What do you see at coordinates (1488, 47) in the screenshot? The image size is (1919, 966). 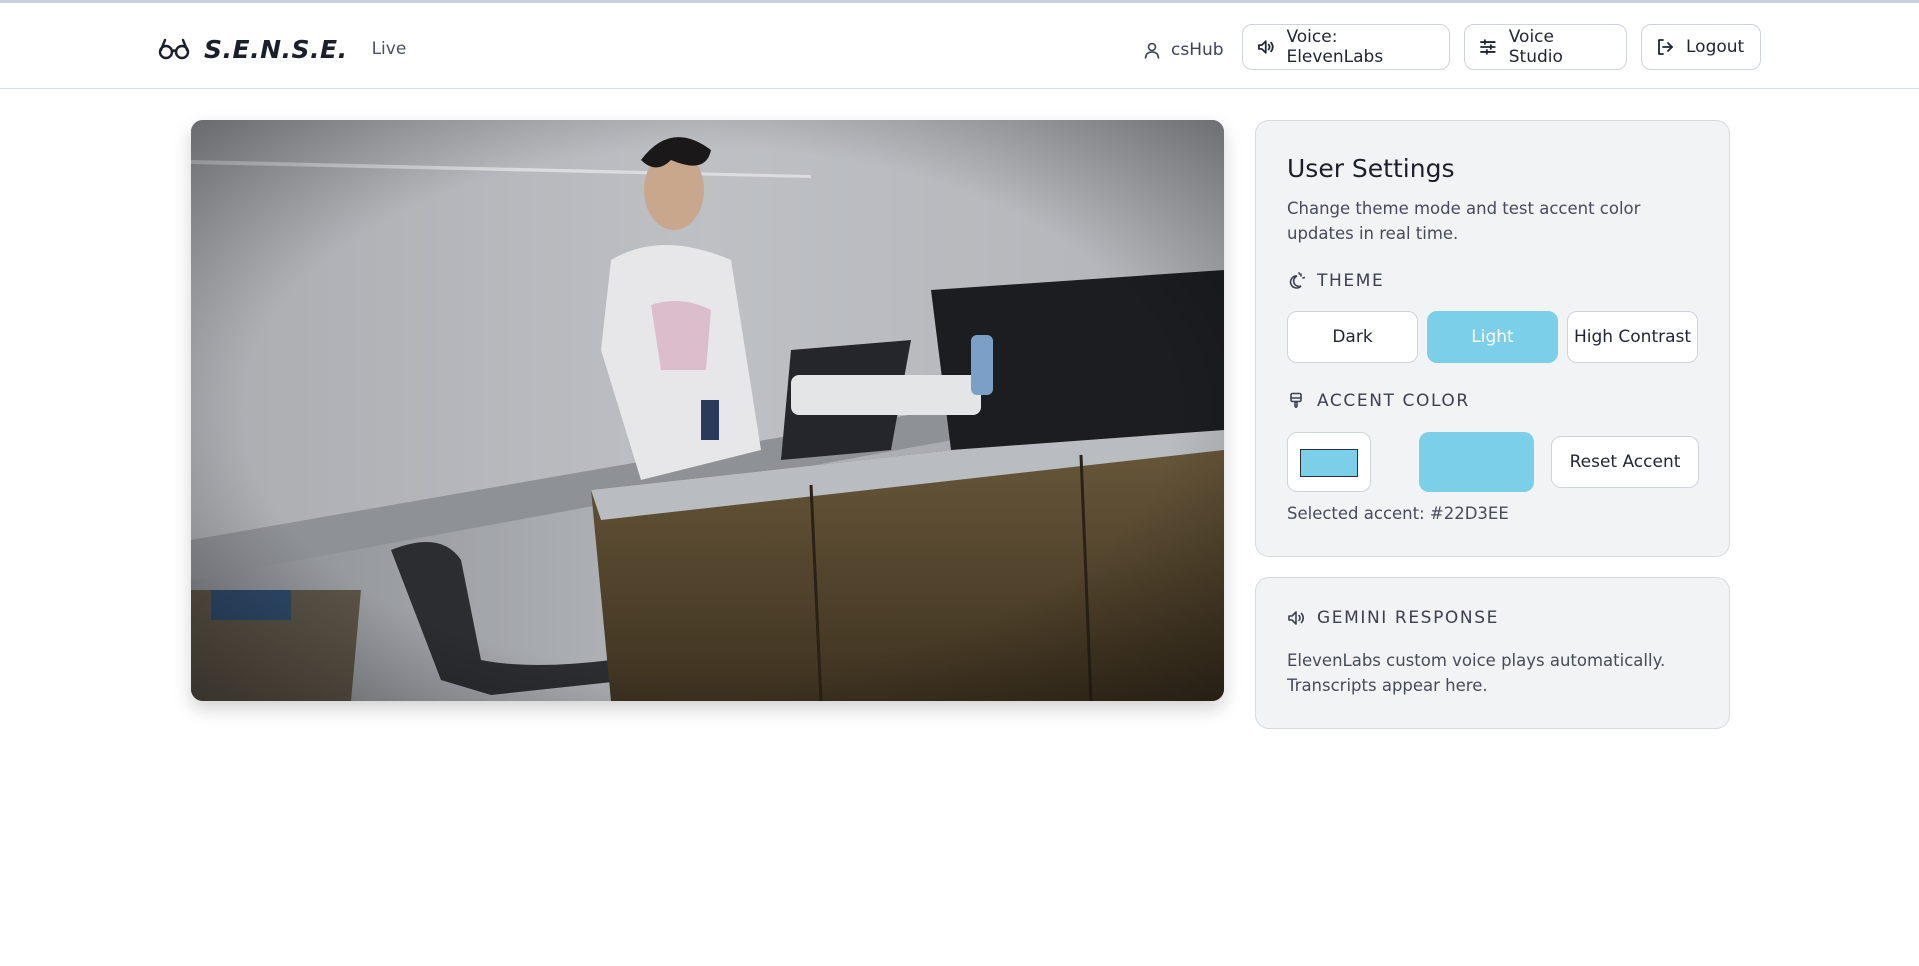 I see `sliders-icon` at bounding box center [1488, 47].